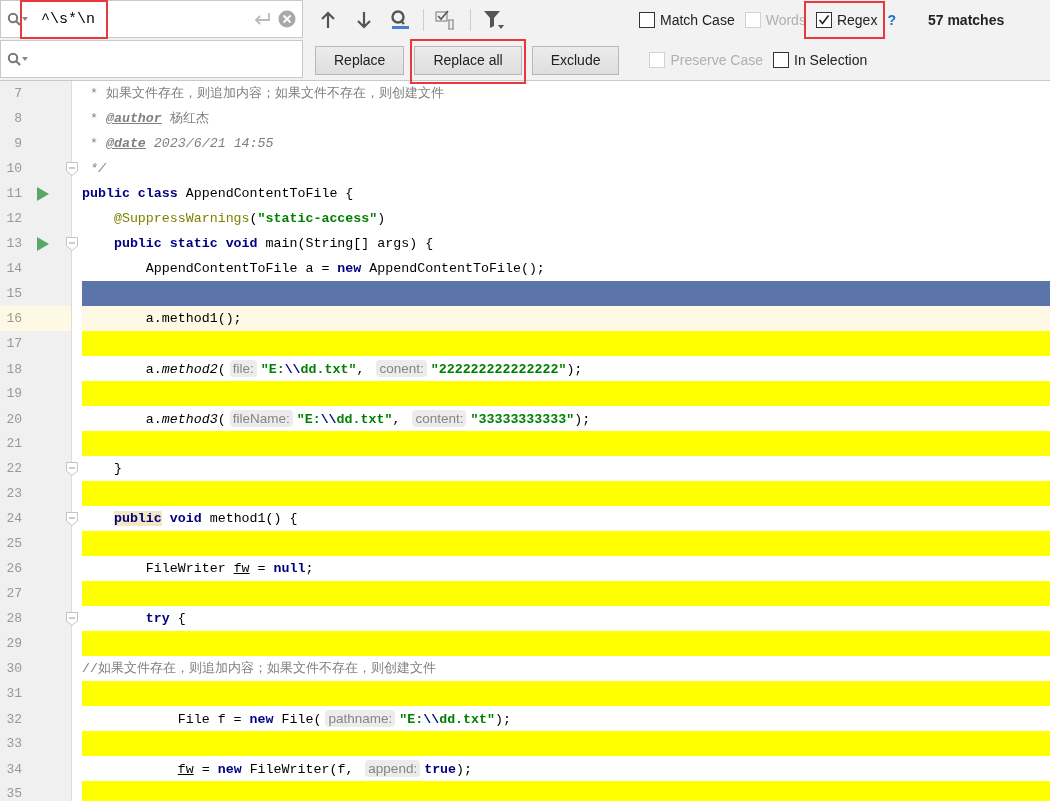  What do you see at coordinates (13, 668) in the screenshot?
I see `line-number: 30` at bounding box center [13, 668].